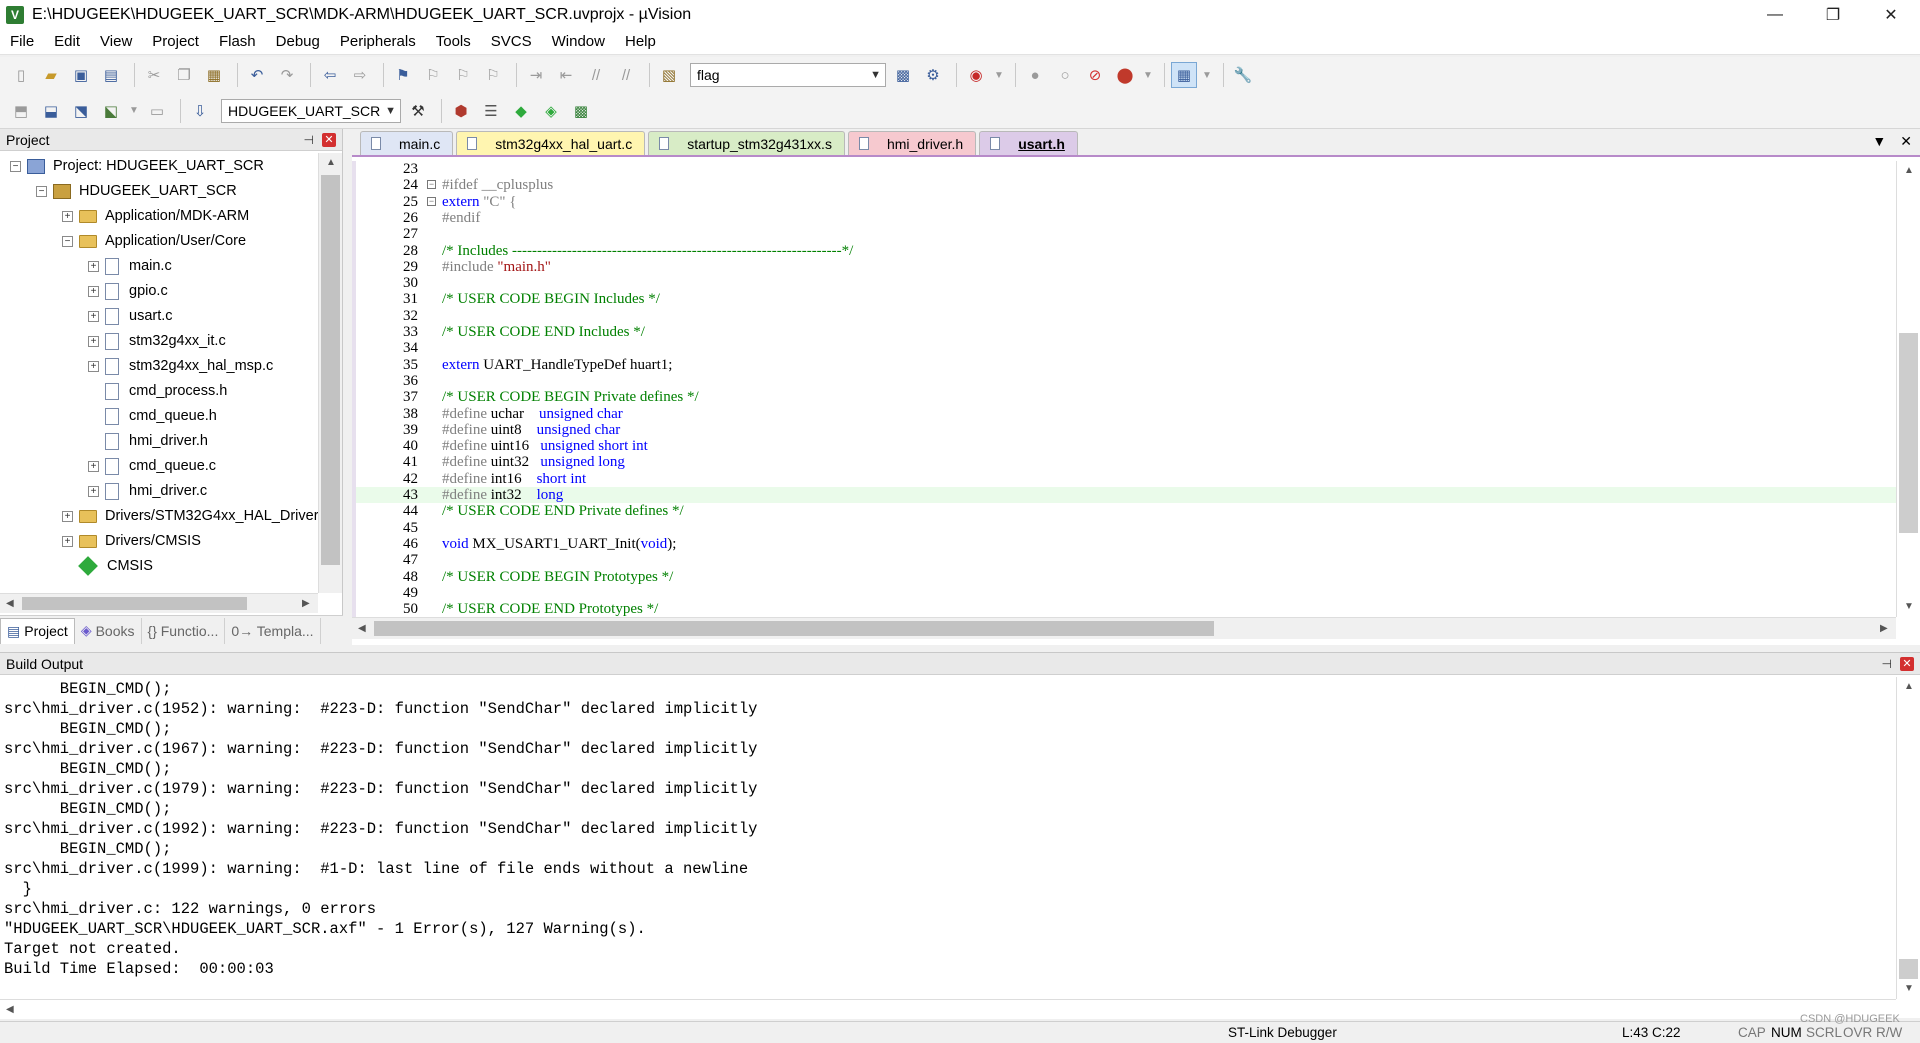  What do you see at coordinates (180, 366) in the screenshot?
I see `tree-node: + stm32g4xx_hal_msp.c` at bounding box center [180, 366].